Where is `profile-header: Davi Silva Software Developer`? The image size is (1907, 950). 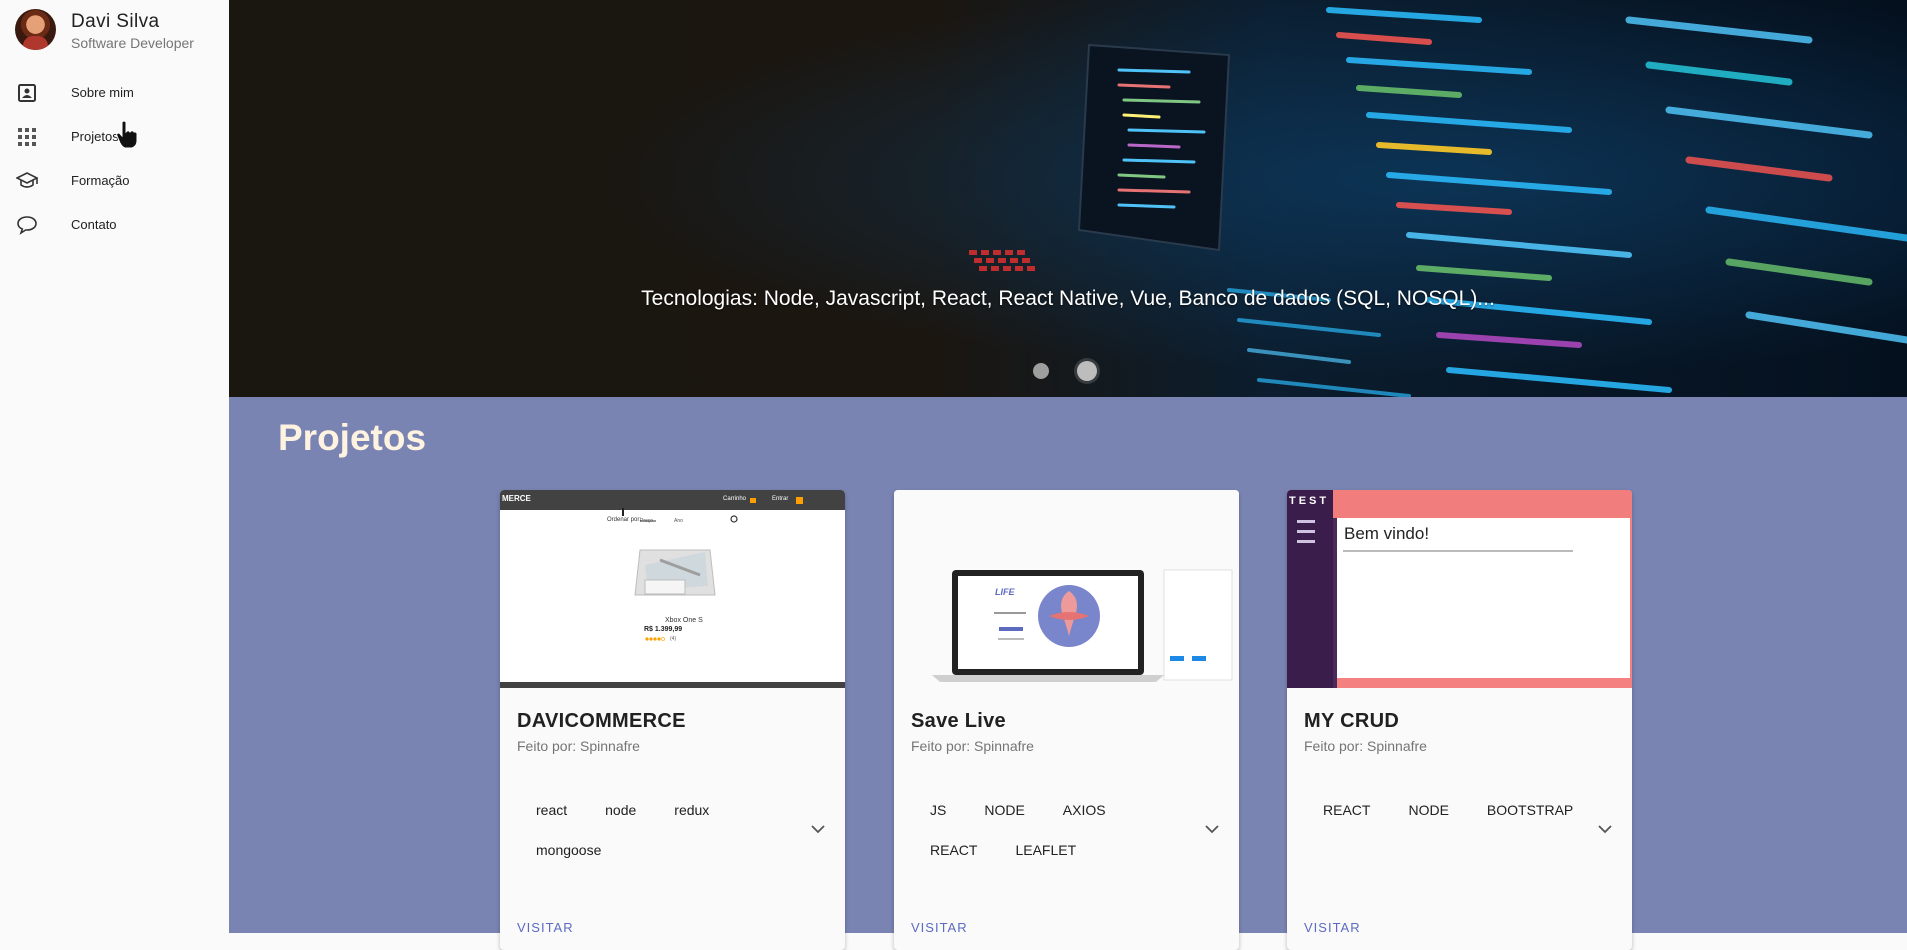 profile-header: Davi Silva Software Developer is located at coordinates (104, 30).